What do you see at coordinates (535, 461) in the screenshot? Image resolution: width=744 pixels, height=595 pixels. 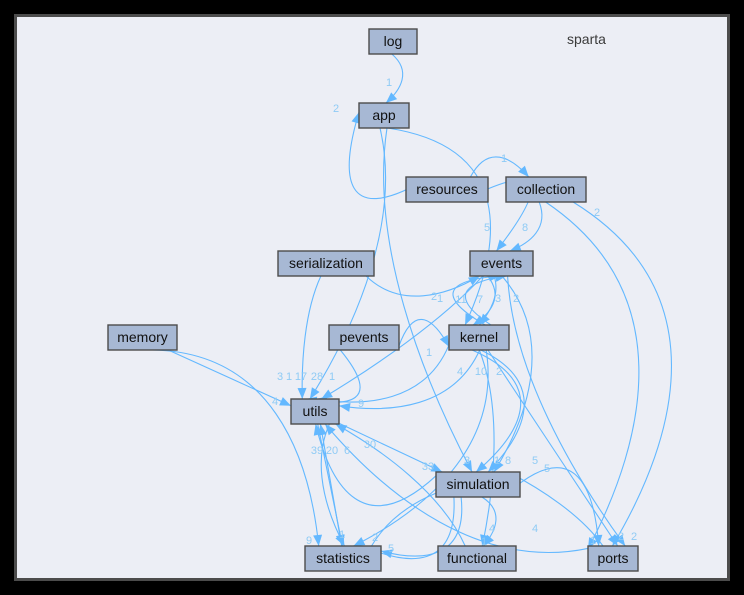 I see `edge-label-ports-to-simulation: 5` at bounding box center [535, 461].